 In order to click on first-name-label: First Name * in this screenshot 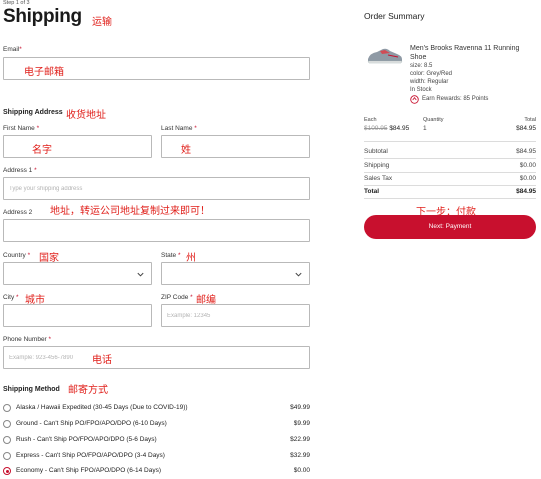, I will do `click(21, 128)`.